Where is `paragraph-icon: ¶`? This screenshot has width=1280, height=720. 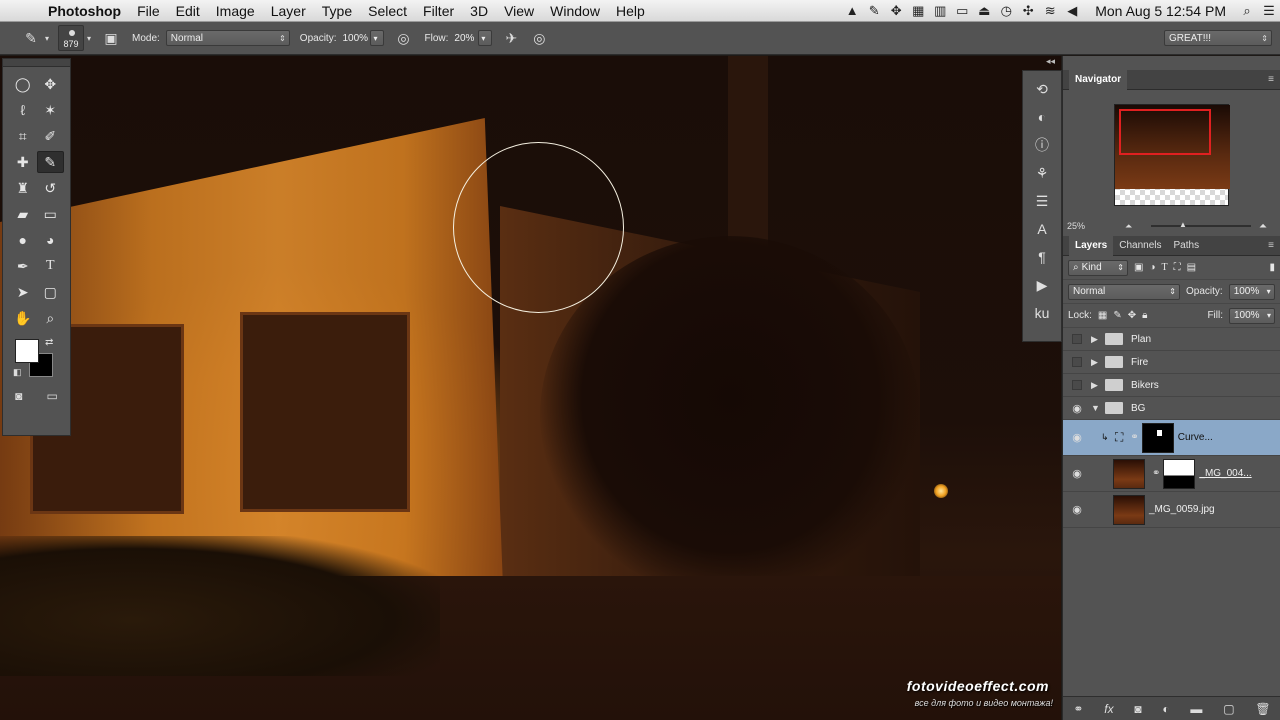 paragraph-icon: ¶ is located at coordinates (1042, 257).